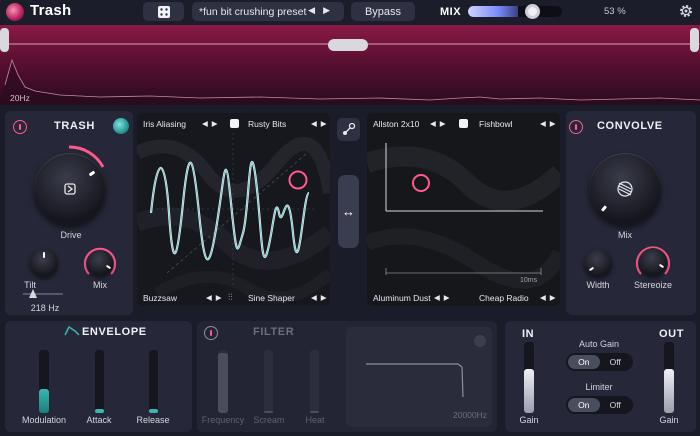  I want to click on width-label: Width, so click(598, 285).